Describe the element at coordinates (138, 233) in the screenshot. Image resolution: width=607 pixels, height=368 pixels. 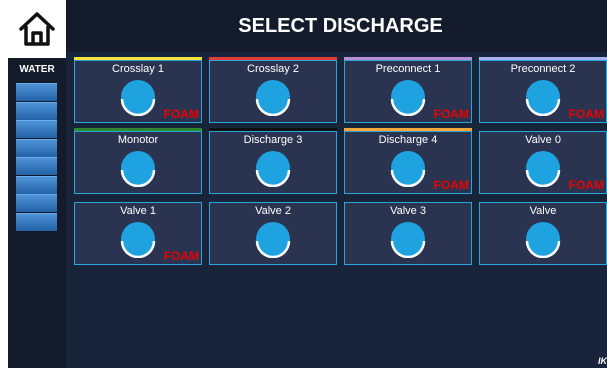
I see `discharge-tile: Valve 1 FOAM` at that location.